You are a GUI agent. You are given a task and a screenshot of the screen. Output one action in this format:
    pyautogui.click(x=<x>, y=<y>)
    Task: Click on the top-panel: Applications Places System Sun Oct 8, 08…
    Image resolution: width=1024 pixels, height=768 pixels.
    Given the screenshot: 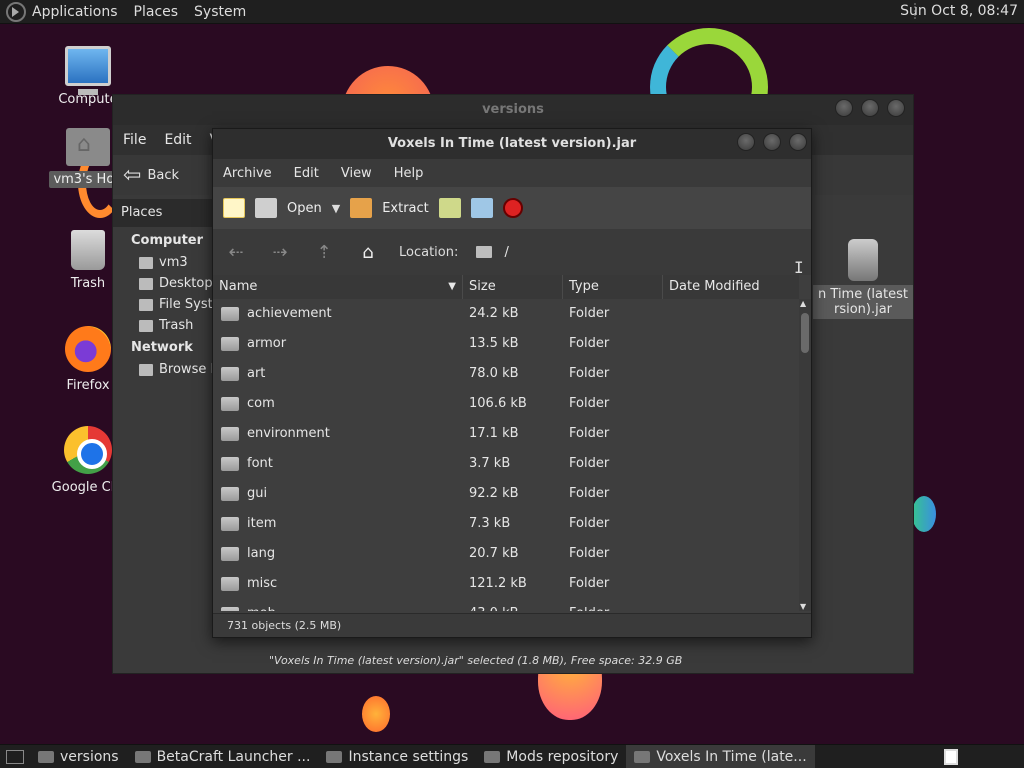 What is the action you would take?
    pyautogui.click(x=512, y=12)
    